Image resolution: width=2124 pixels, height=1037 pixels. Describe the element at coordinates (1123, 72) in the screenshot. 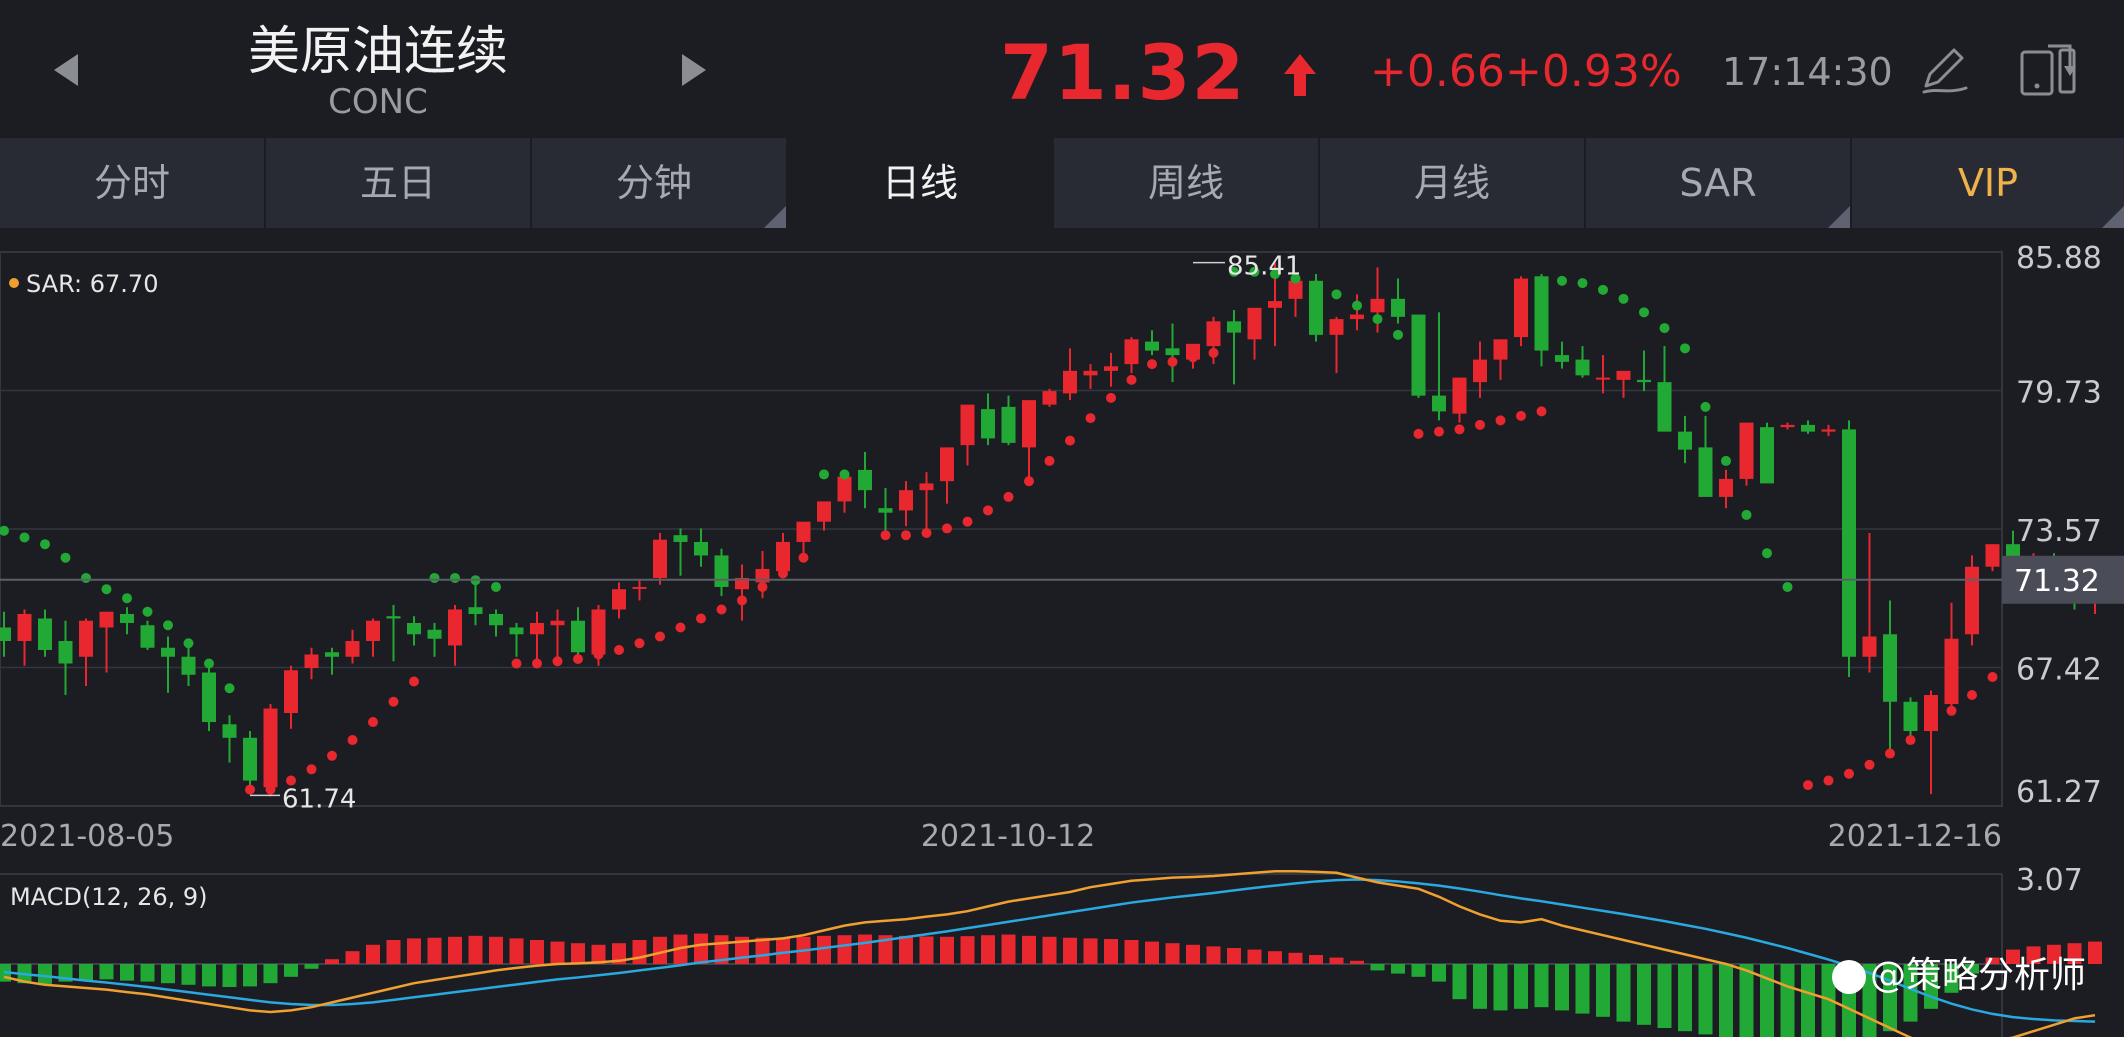

I see `last-price: 71.32` at that location.